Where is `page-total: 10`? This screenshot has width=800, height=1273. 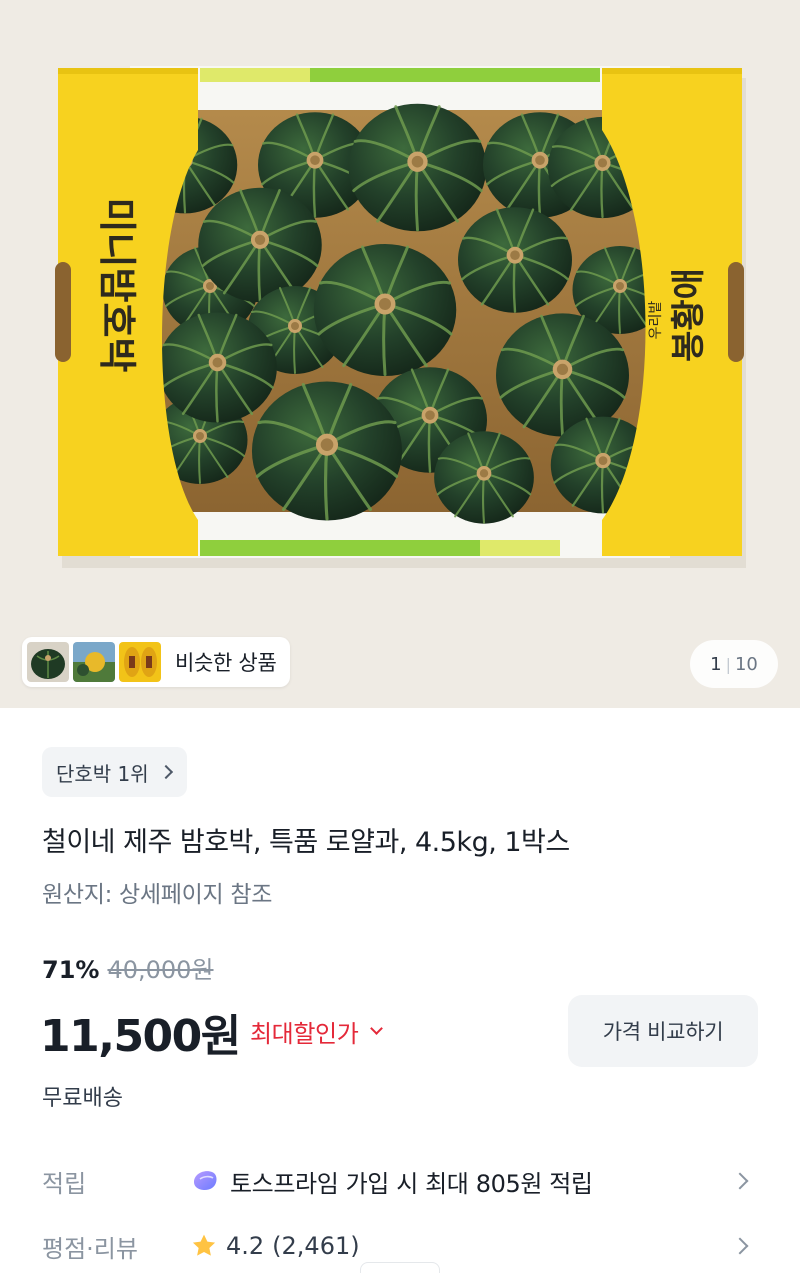 page-total: 10 is located at coordinates (746, 664).